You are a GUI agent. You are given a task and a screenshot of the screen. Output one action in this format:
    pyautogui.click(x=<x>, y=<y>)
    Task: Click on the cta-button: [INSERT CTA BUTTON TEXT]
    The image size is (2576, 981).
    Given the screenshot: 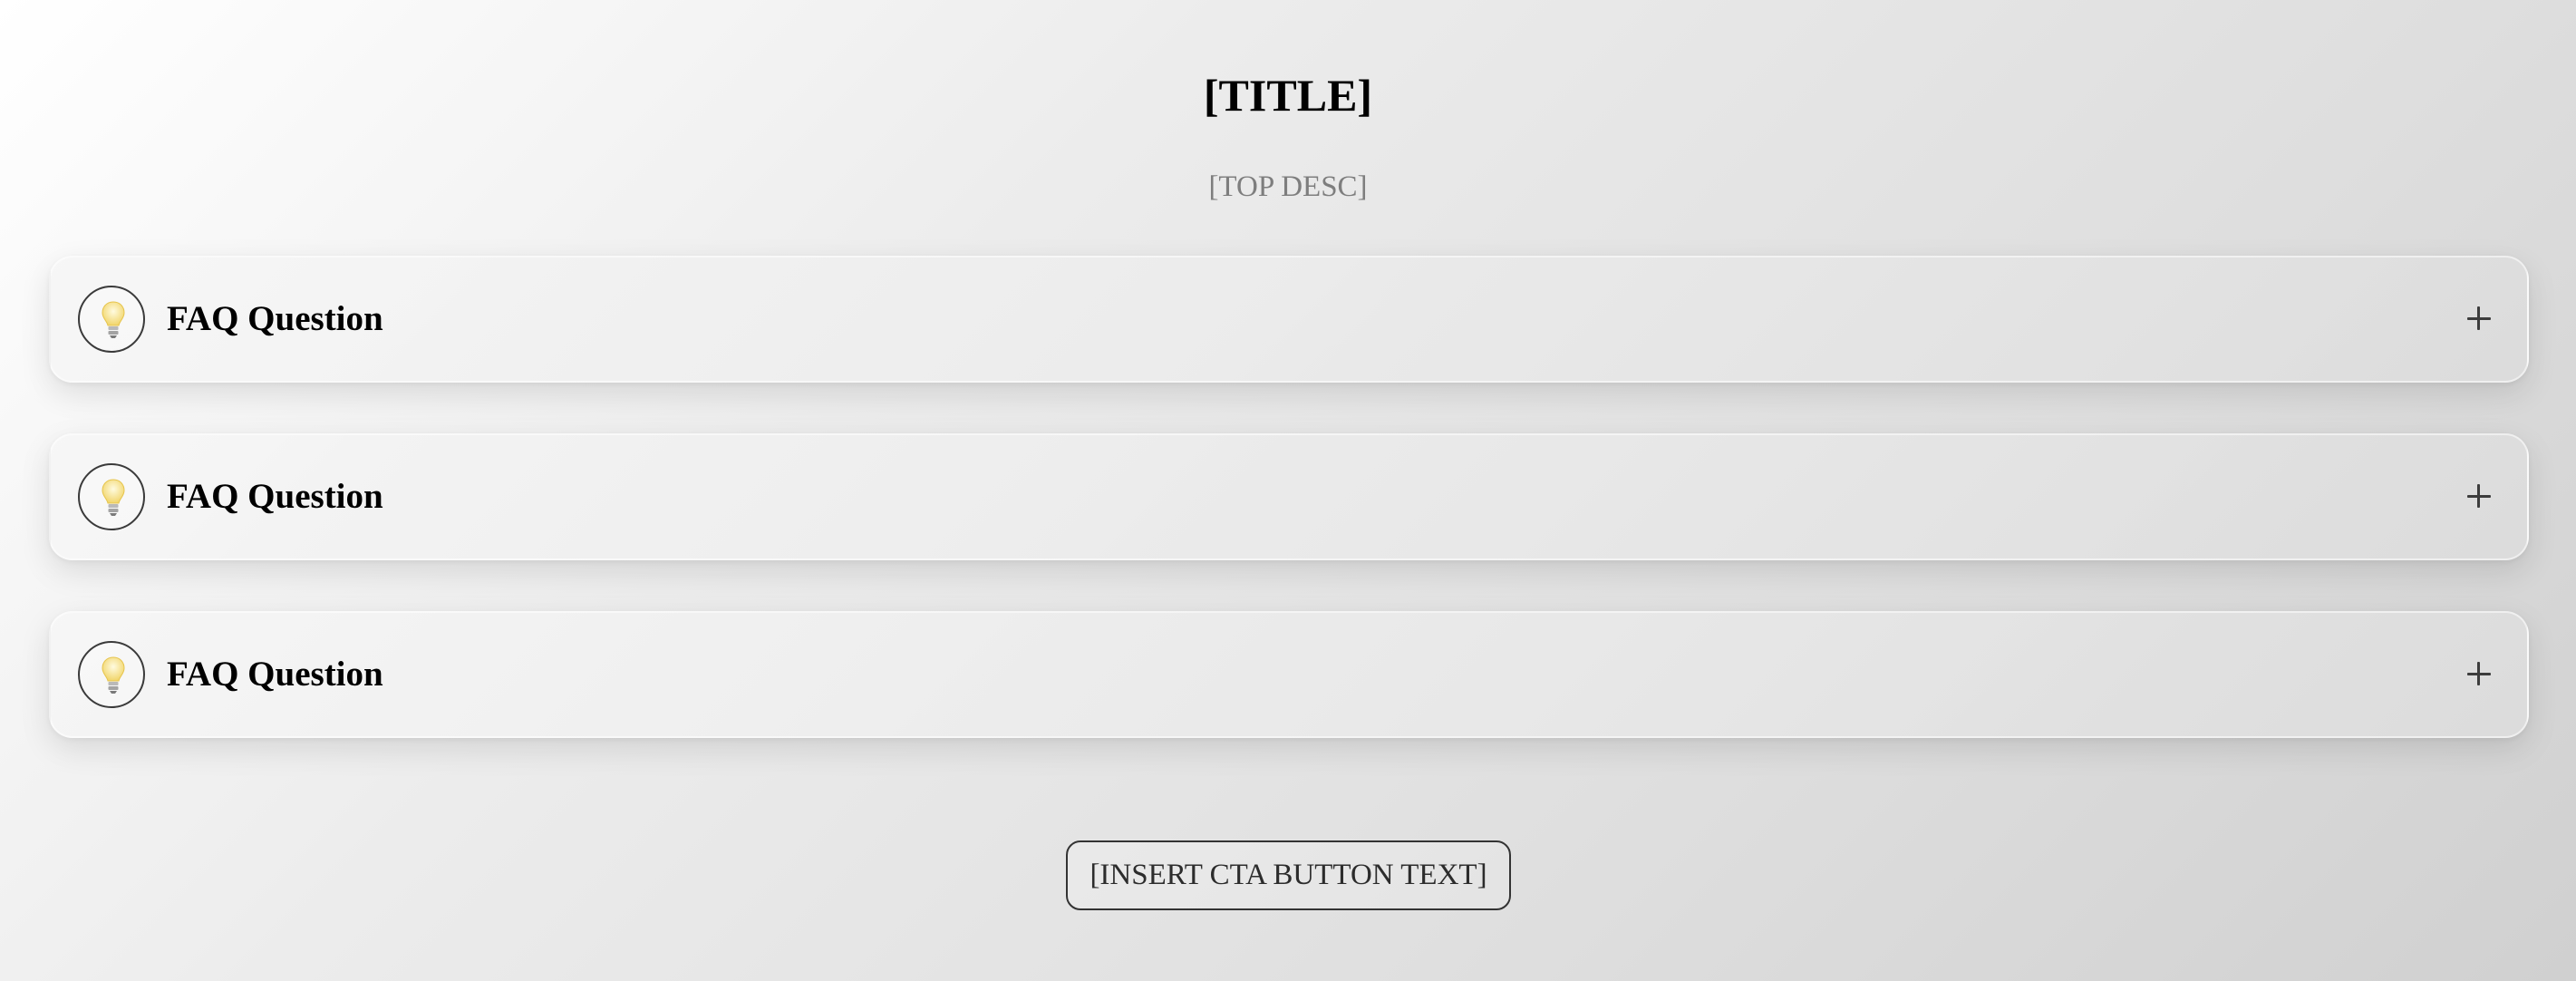 What is the action you would take?
    pyautogui.click(x=1288, y=875)
    